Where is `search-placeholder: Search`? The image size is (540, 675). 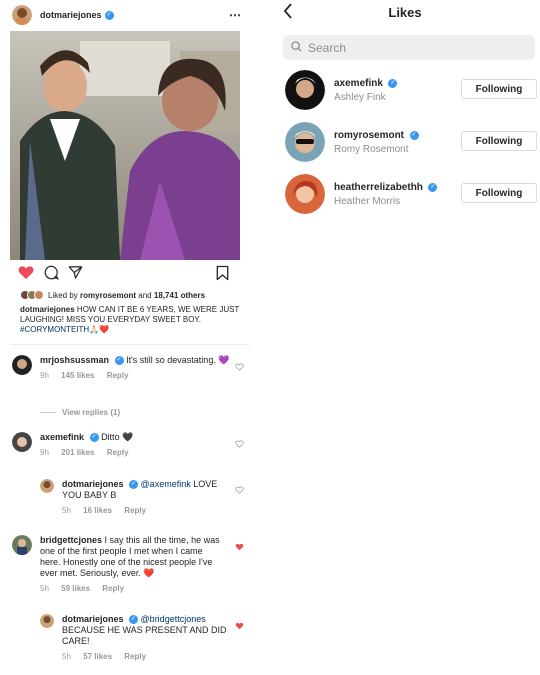
search-placeholder: Search is located at coordinates (327, 47).